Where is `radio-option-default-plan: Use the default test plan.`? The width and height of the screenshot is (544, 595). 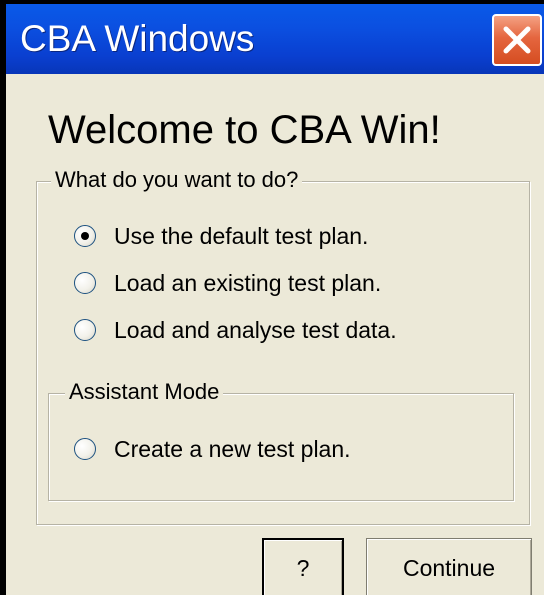
radio-option-default-plan: Use the default test plan. is located at coordinates (221, 236).